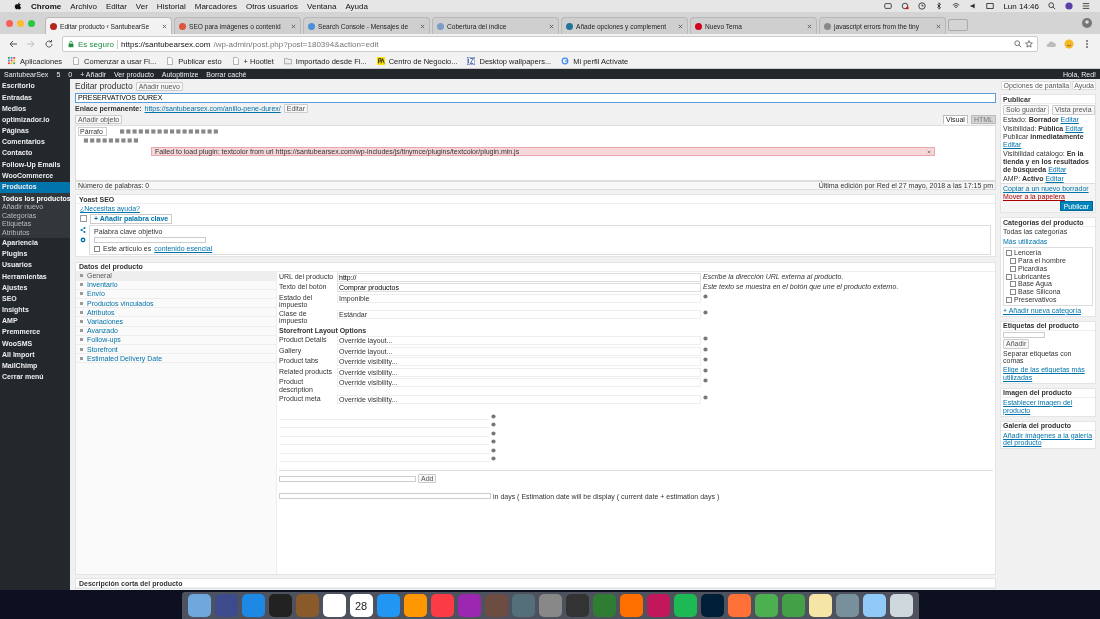  What do you see at coordinates (104, 86) in the screenshot?
I see `page-heading: Editar producto` at bounding box center [104, 86].